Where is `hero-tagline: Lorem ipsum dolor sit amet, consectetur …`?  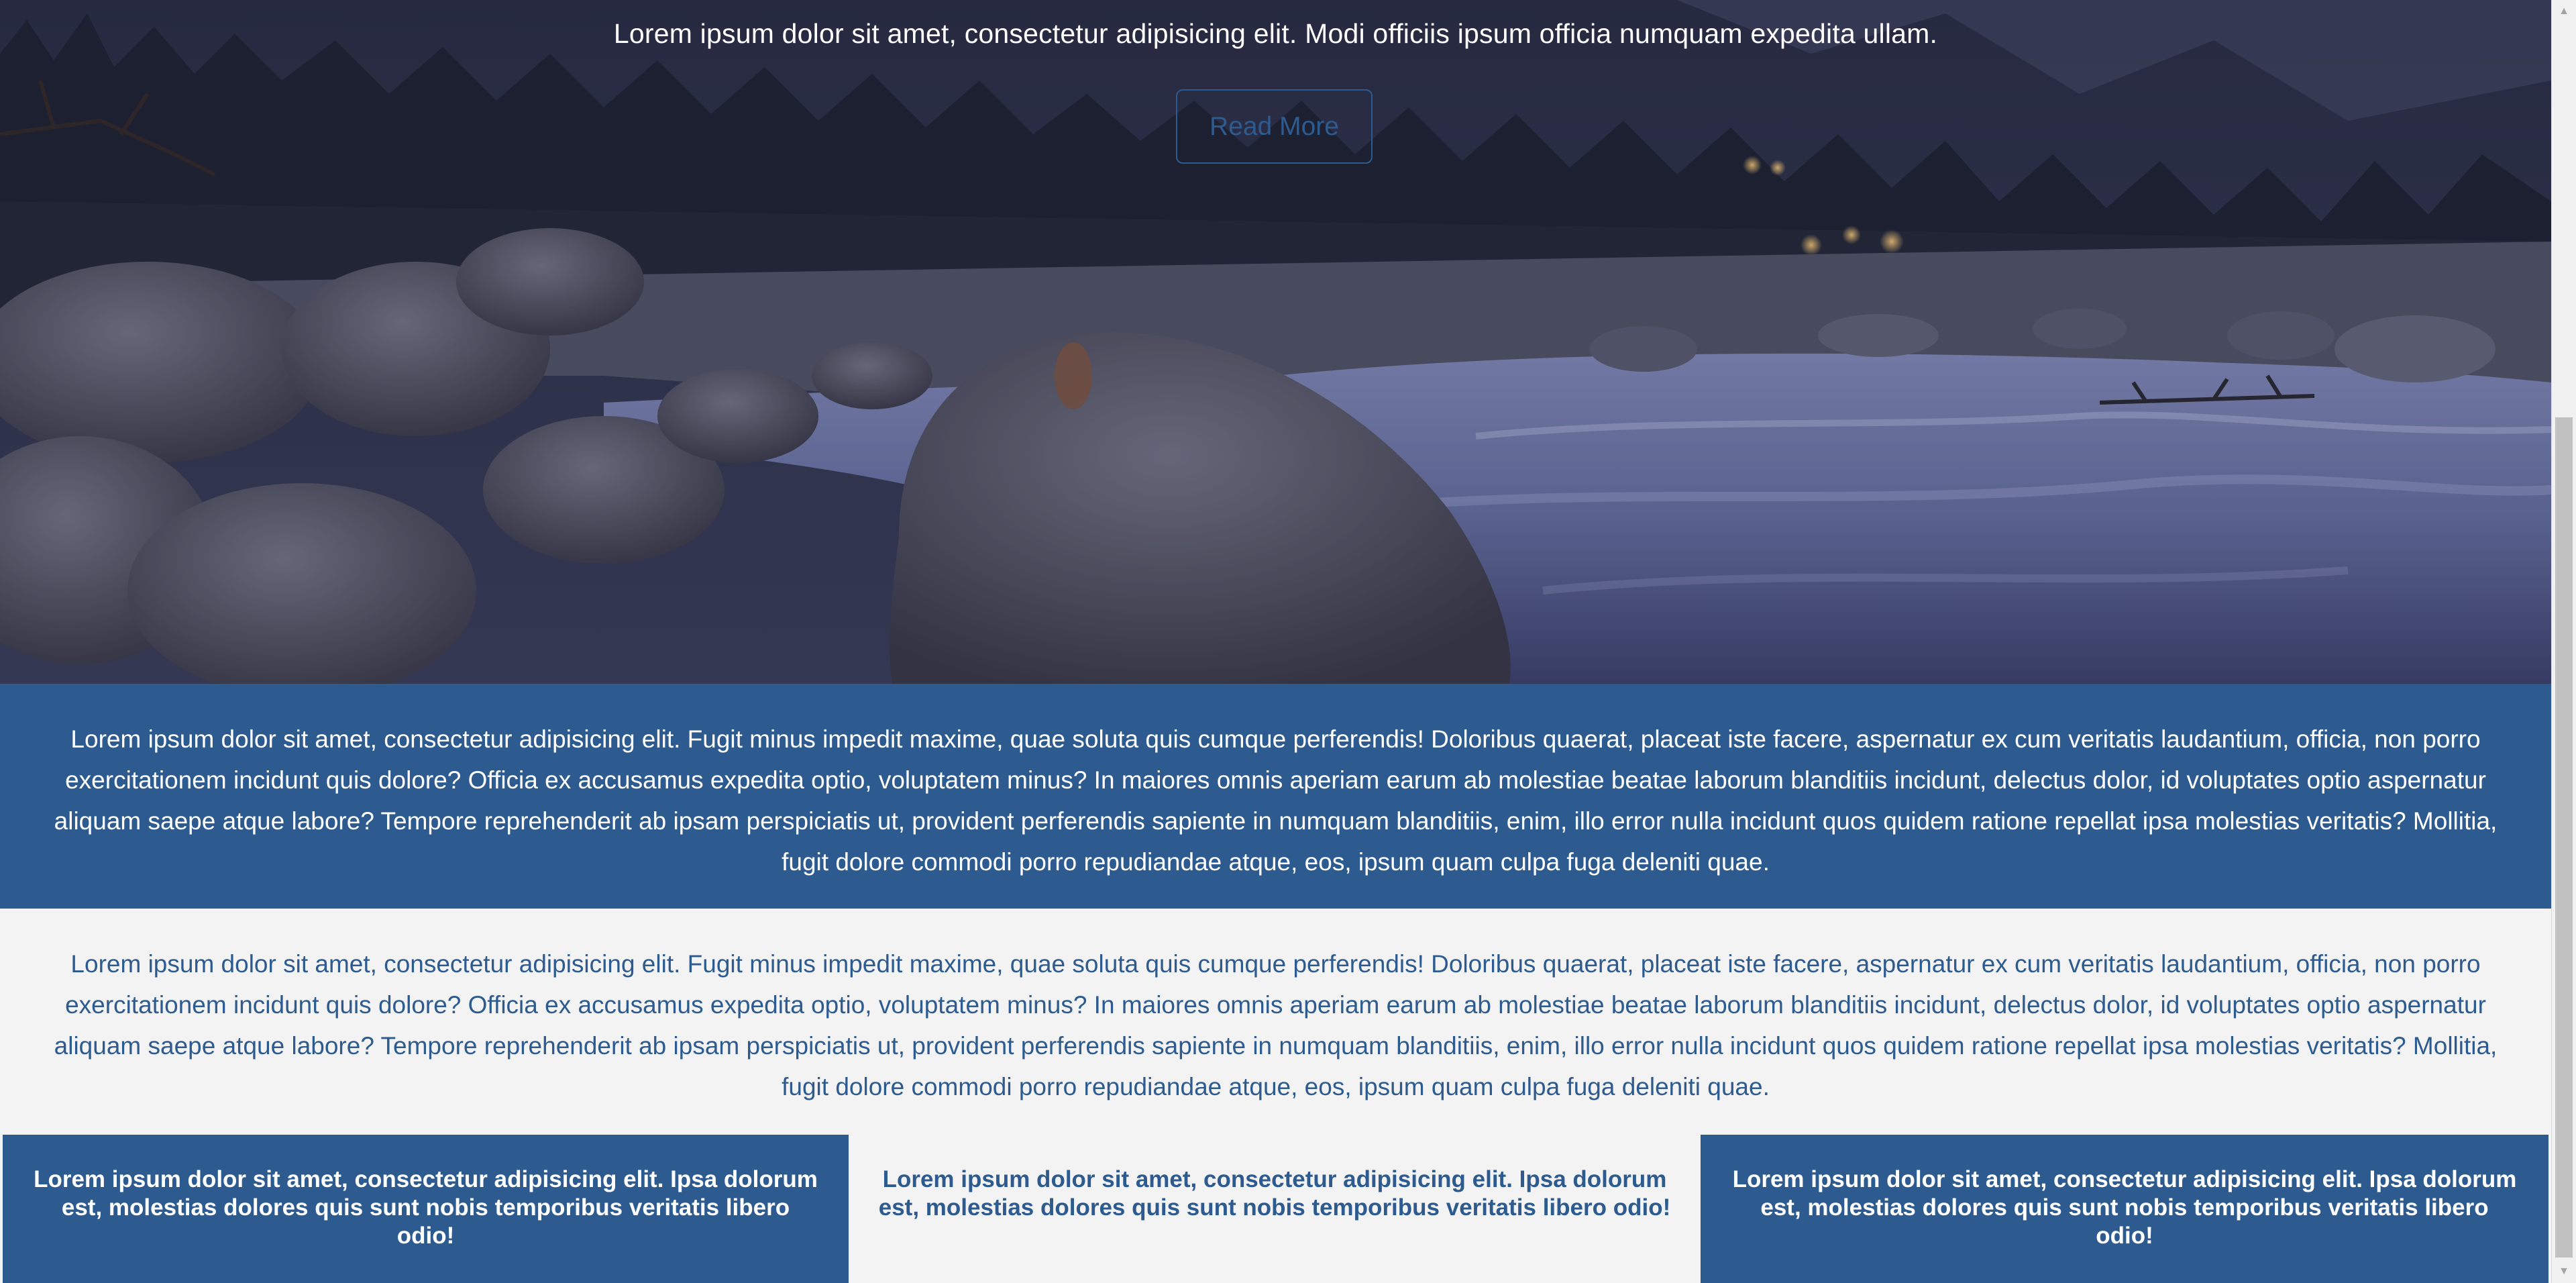
hero-tagline: Lorem ipsum dolor sit amet, consectetur … is located at coordinates (1275, 33).